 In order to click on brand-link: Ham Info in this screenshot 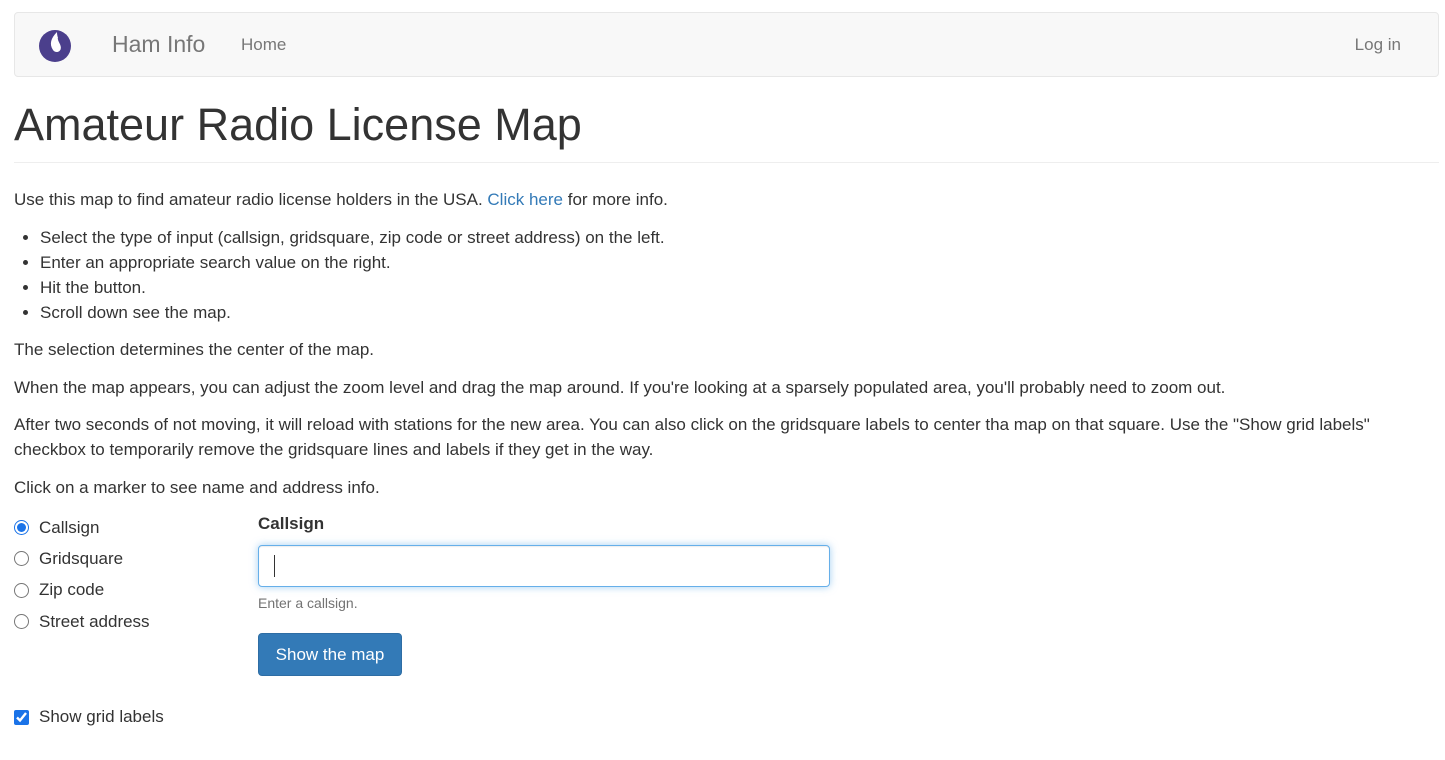, I will do `click(158, 44)`.